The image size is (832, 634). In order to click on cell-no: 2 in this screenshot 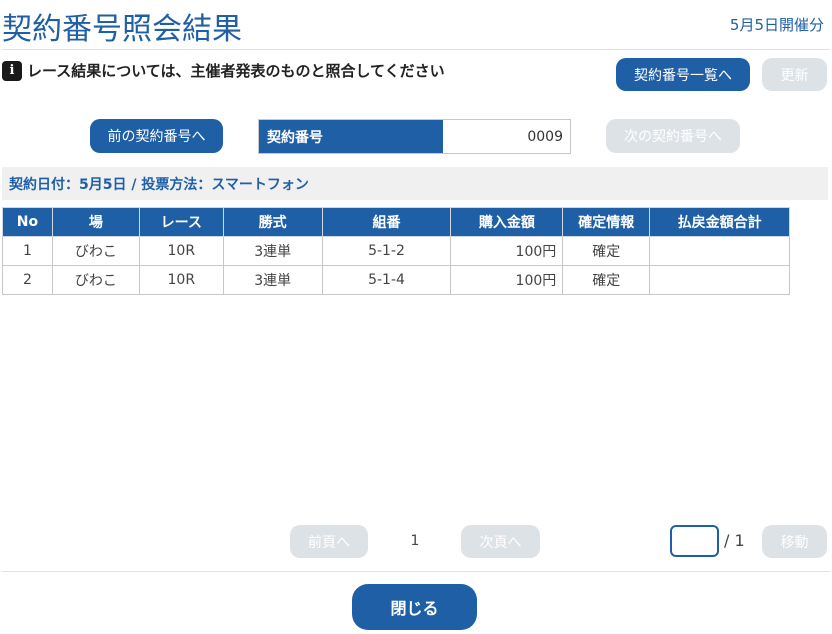, I will do `click(27, 280)`.